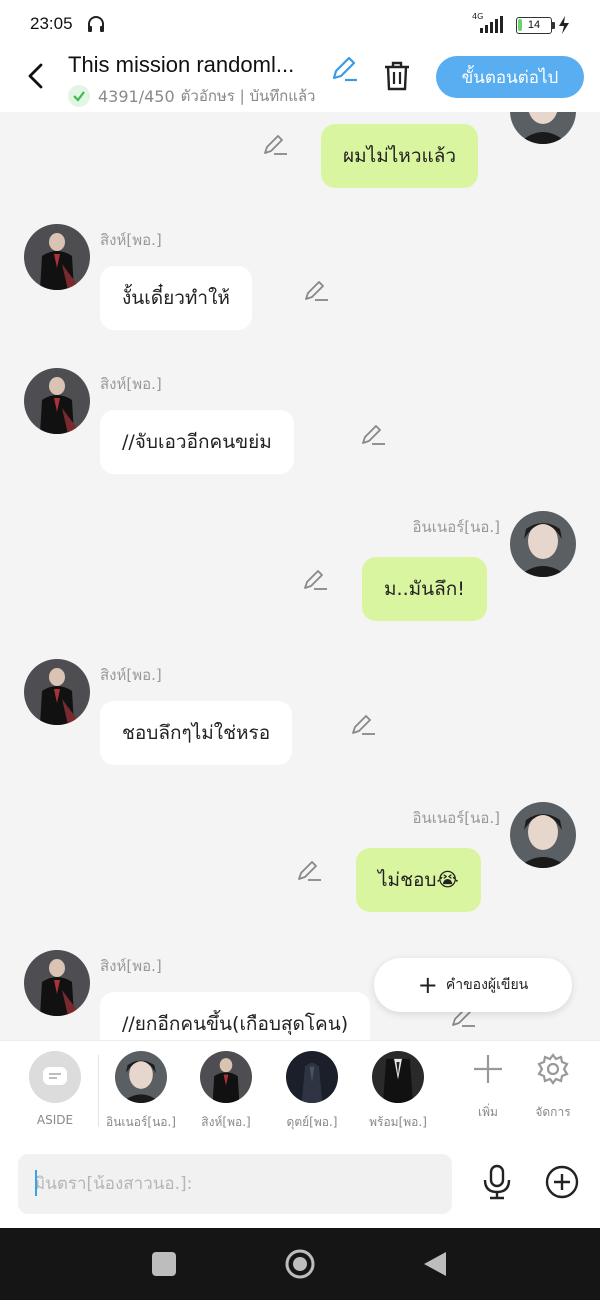  I want to click on message-bubble: ผมไม่ไหวแล้ว, so click(400, 156).